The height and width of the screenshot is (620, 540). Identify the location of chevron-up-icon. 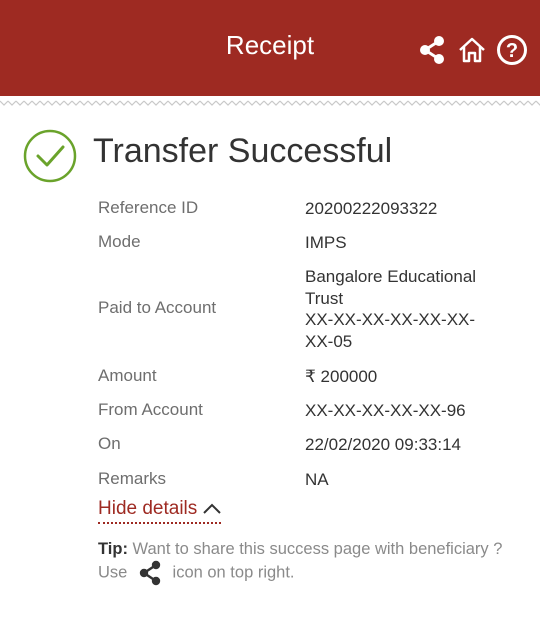
(212, 508).